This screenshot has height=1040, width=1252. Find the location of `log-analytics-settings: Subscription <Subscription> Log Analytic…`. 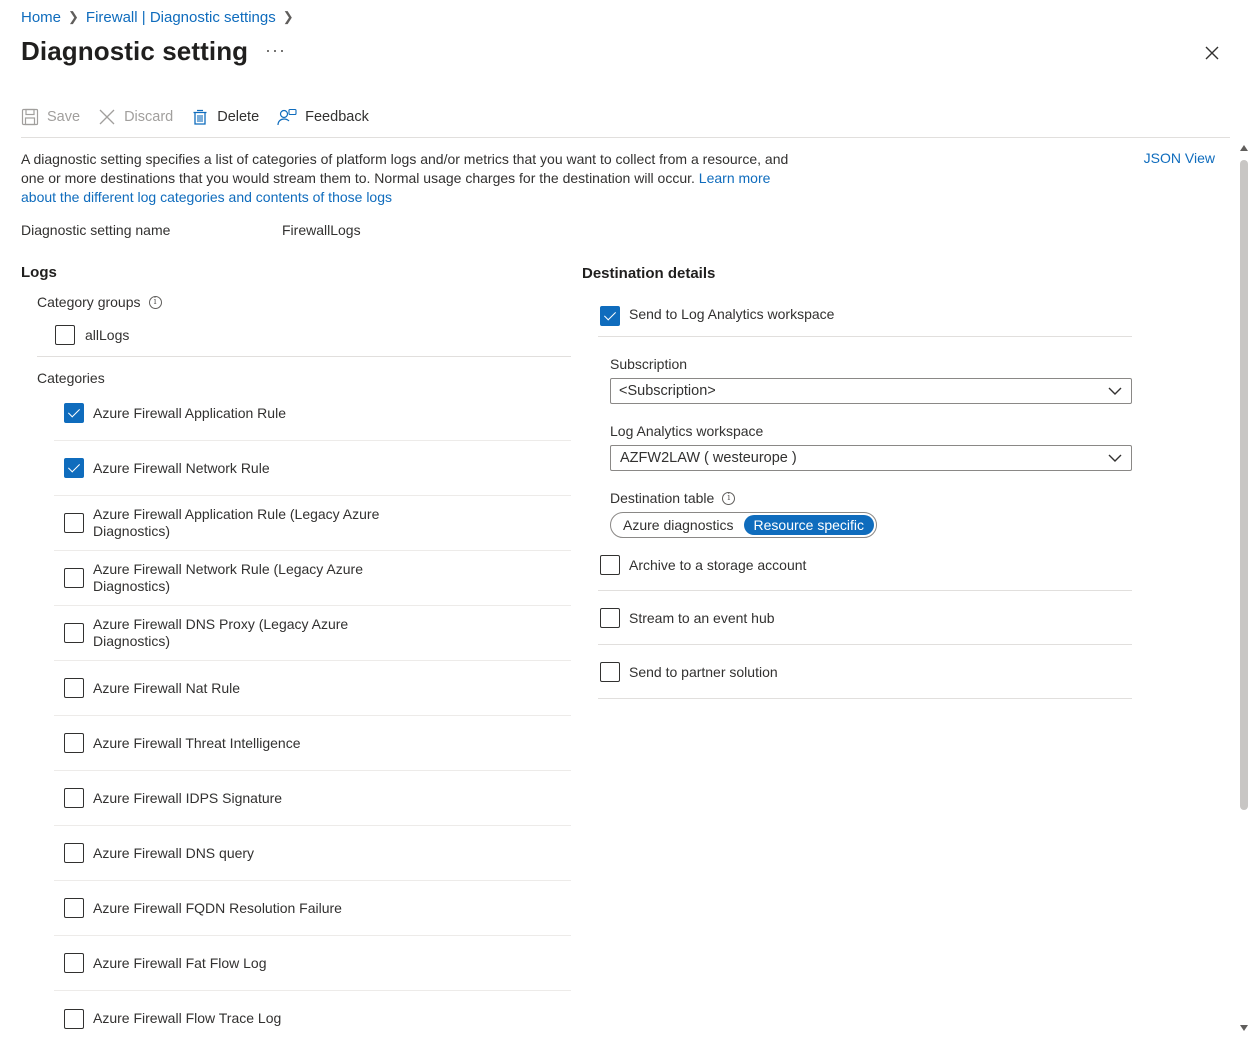

log-analytics-settings: Subscription <Subscription> Log Analytic… is located at coordinates (865, 437).